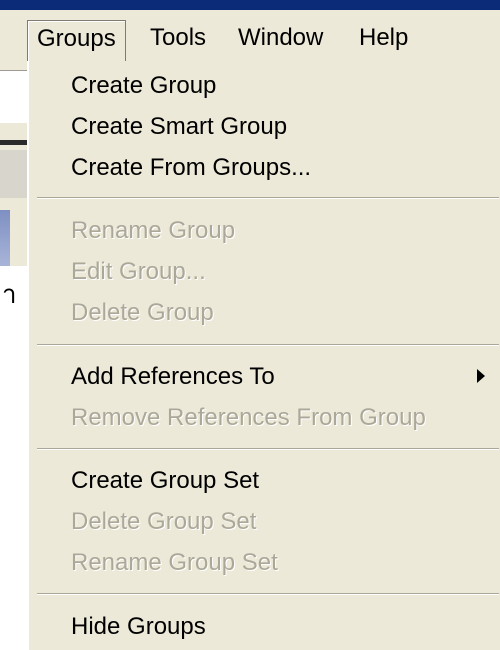 The height and width of the screenshot is (650, 500). Describe the element at coordinates (250, 5) in the screenshot. I see `title-bar` at that location.